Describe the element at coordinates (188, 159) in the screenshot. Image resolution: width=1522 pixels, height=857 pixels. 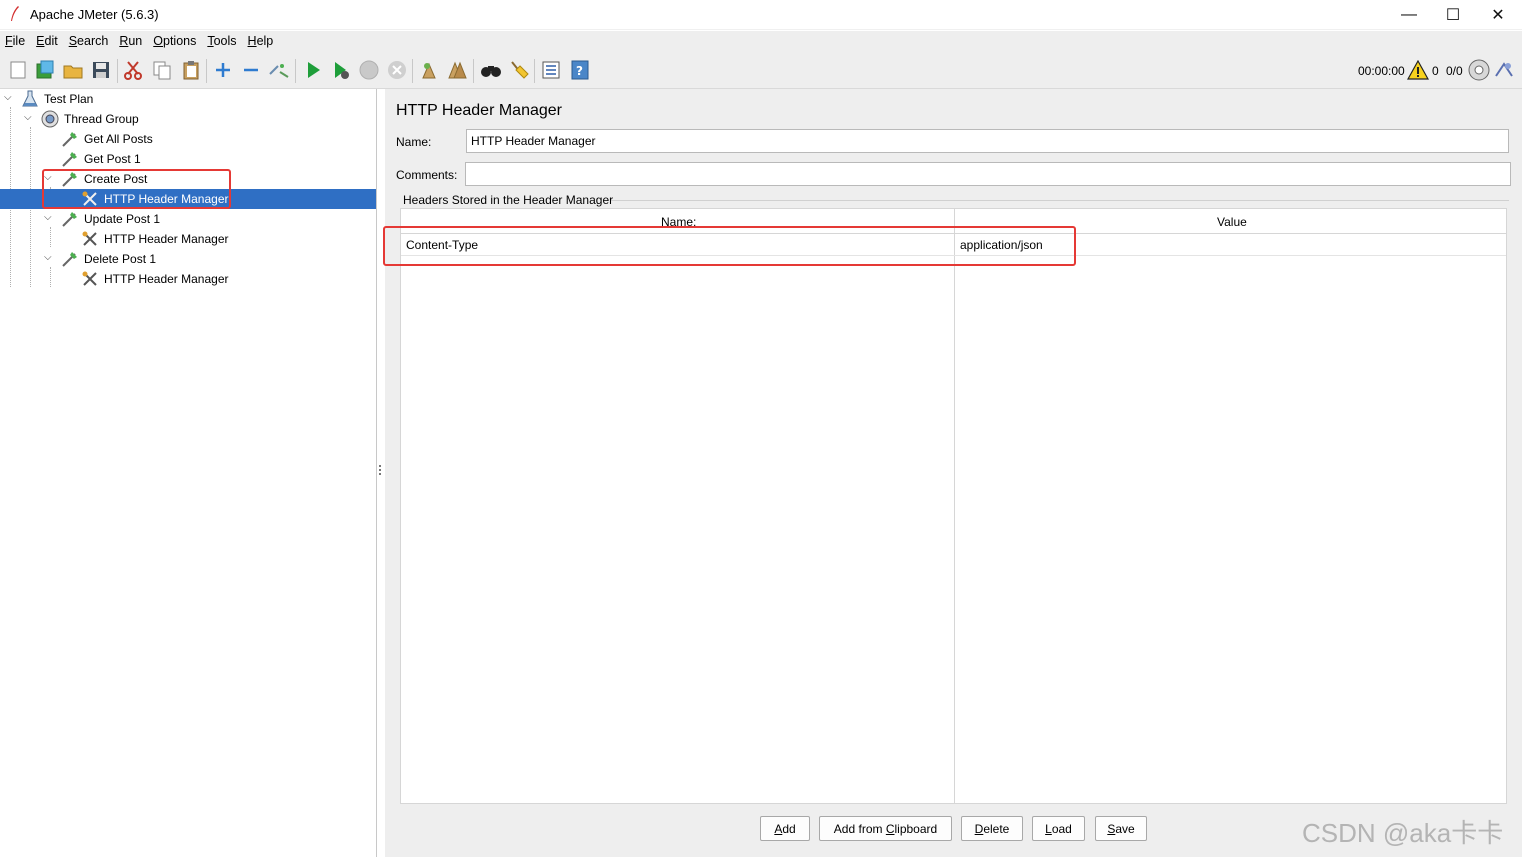
I see `tree-item-get-post-1: Get Post 1` at that location.